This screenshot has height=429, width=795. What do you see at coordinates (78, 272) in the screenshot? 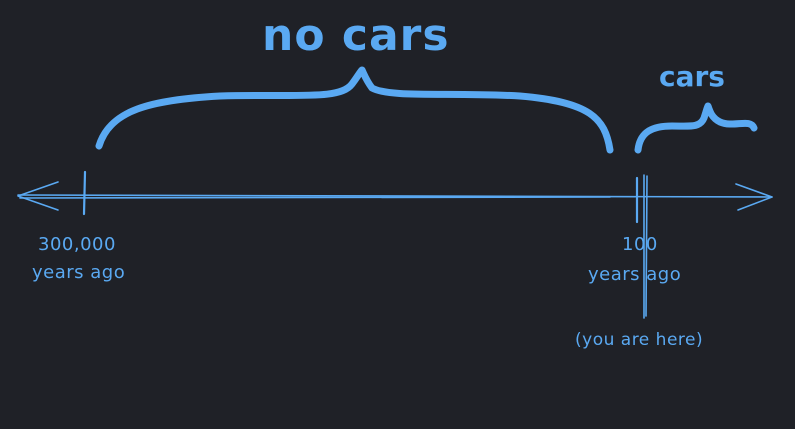
I see `start-unit-label: years ago` at bounding box center [78, 272].